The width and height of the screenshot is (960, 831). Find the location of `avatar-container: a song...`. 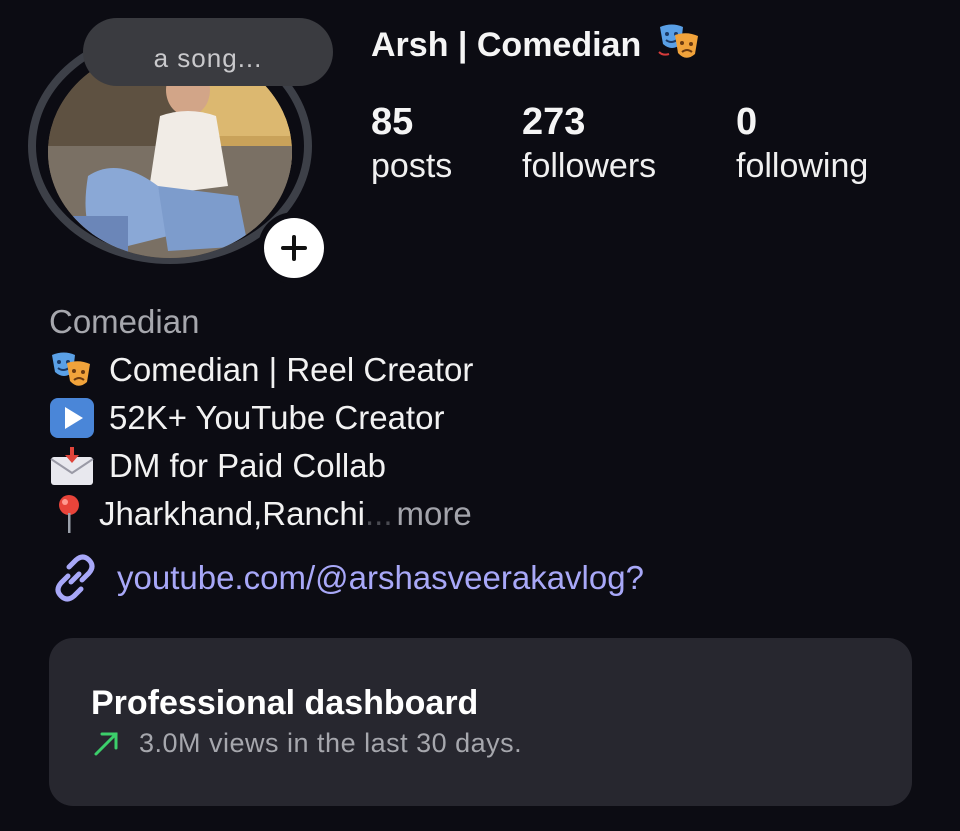

avatar-container: a song... is located at coordinates (180, 151).